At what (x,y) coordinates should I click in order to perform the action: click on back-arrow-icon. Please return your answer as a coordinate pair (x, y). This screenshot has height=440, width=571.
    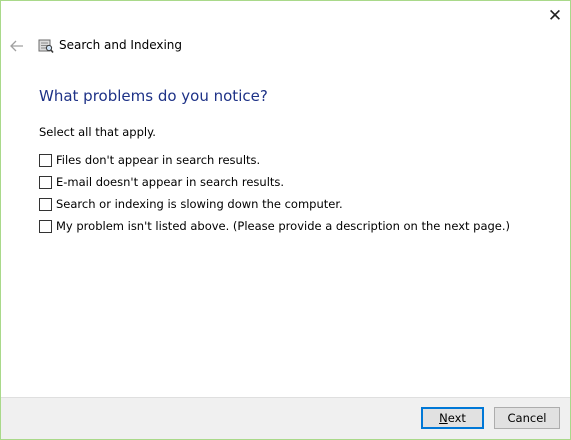
    Looking at the image, I should click on (16, 46).